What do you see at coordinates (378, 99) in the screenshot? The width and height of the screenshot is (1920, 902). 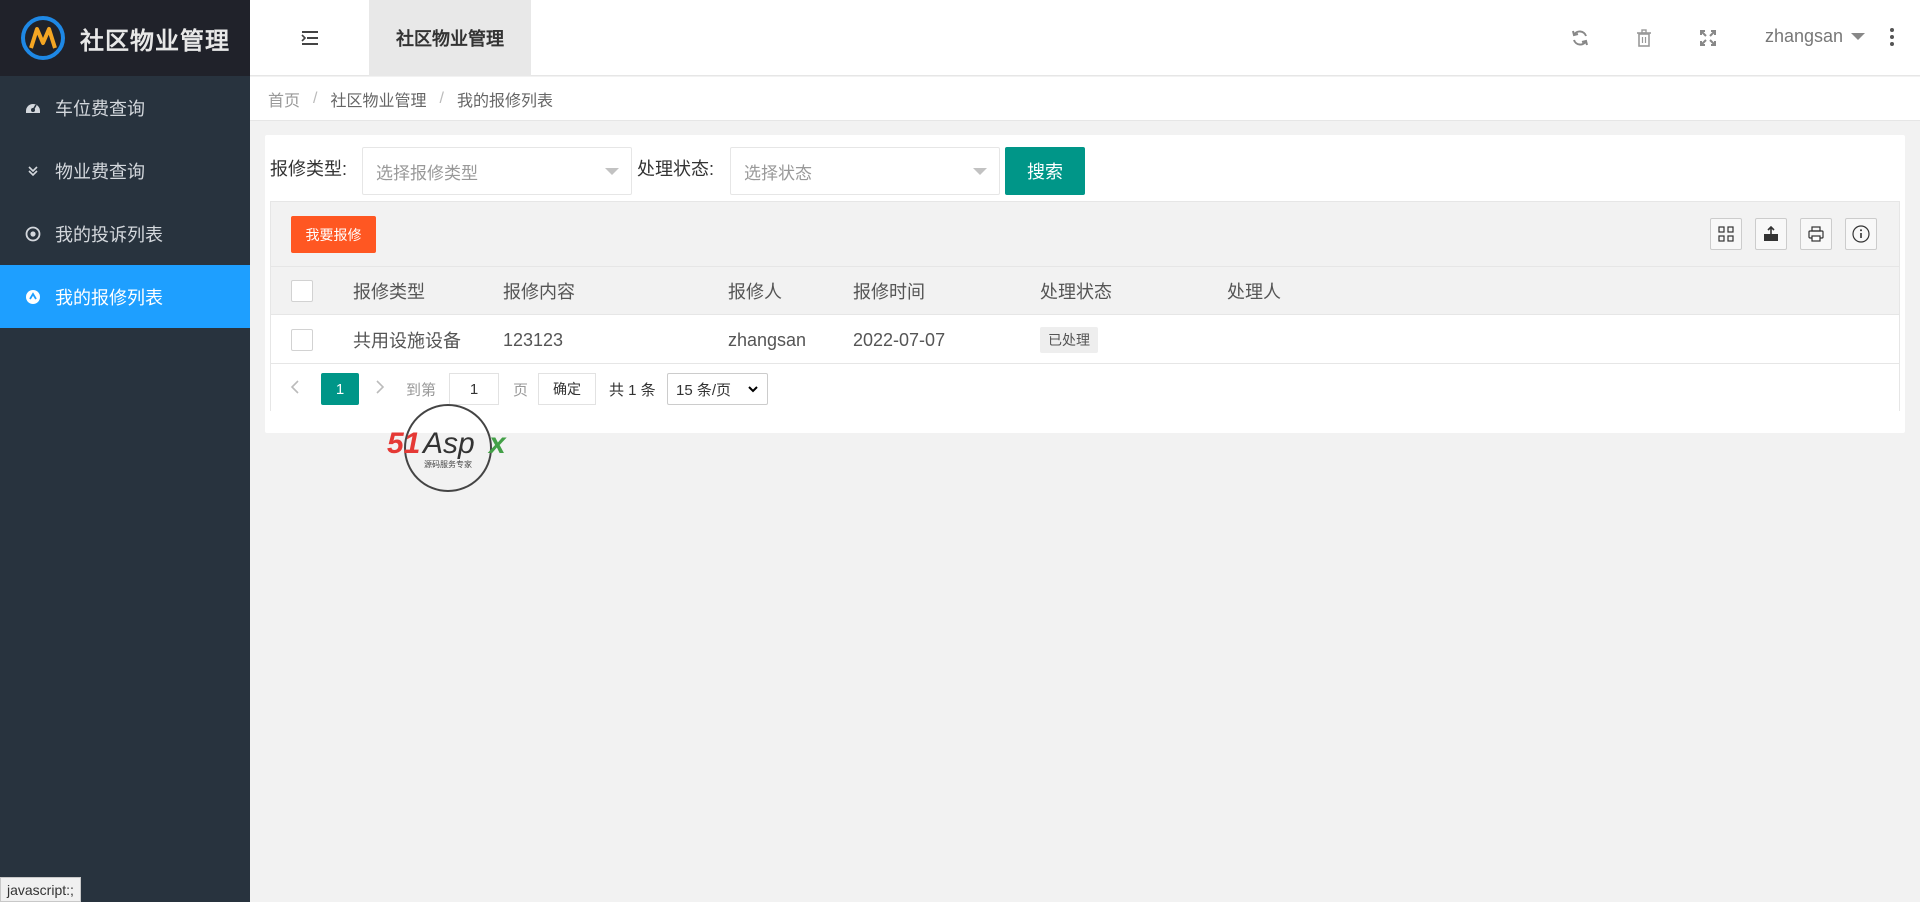 I see `breadcrumb-section: 社区物业管理` at bounding box center [378, 99].